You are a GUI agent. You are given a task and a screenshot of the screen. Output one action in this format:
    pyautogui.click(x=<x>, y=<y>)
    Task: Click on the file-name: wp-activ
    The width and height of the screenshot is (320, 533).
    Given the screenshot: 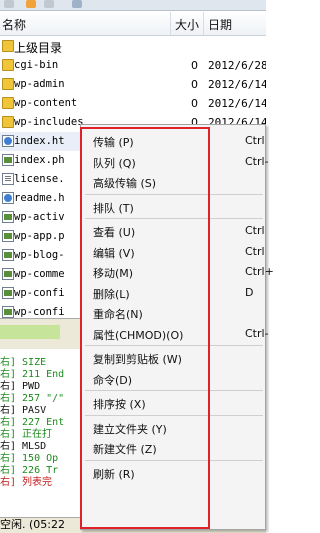 What is the action you would take?
    pyautogui.click(x=39, y=217)
    